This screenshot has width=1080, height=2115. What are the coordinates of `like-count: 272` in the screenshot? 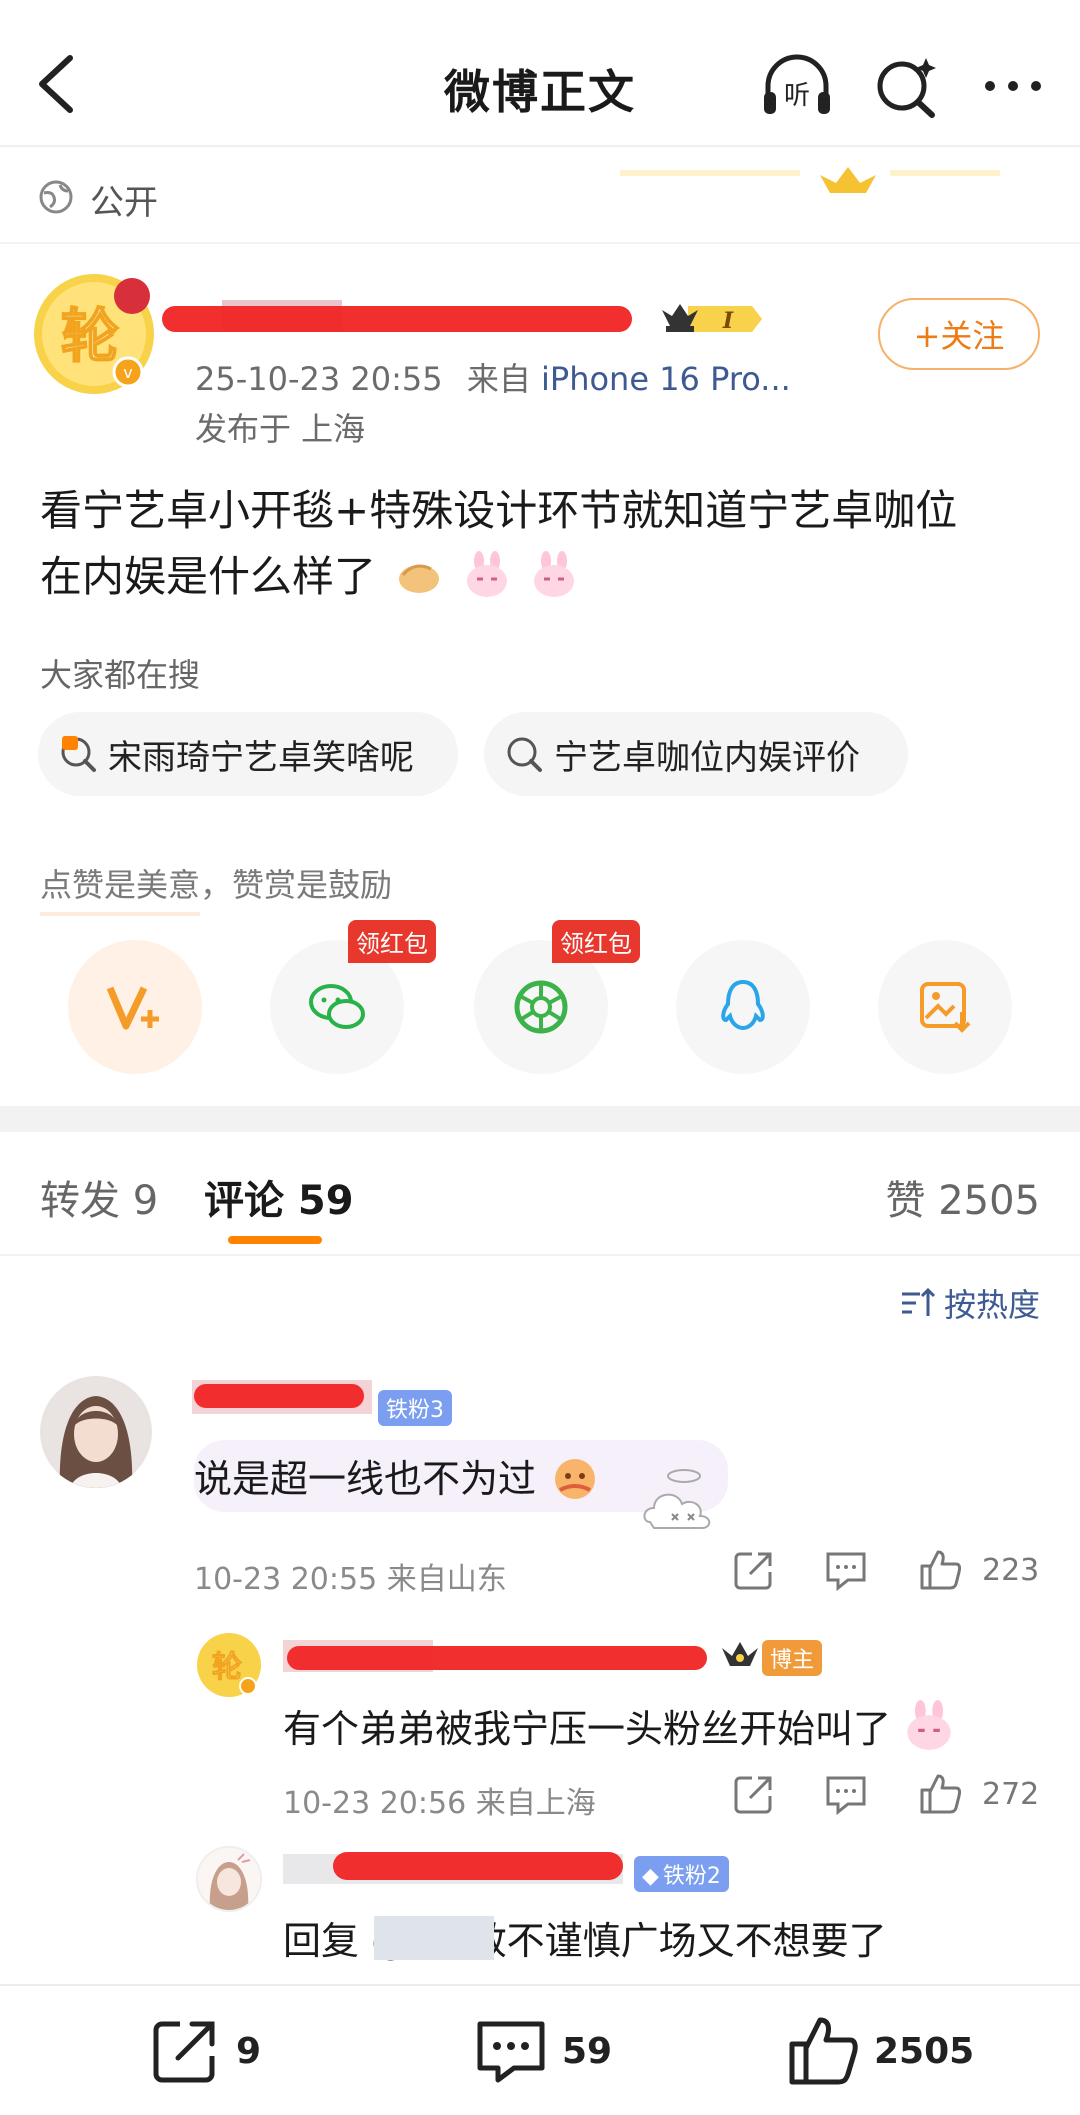 It's located at (1011, 1794).